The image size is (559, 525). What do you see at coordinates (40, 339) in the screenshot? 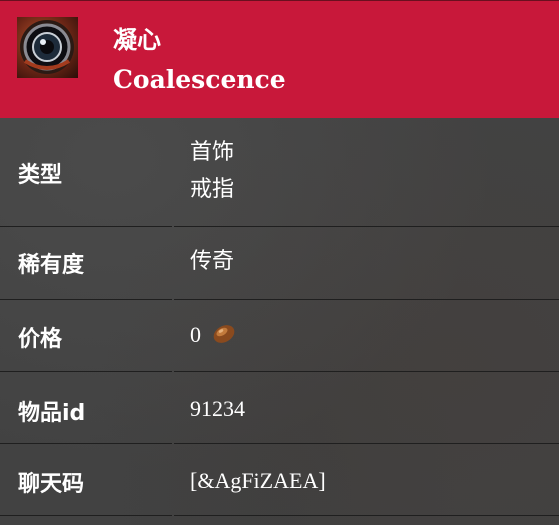
I see `price-label: 价格` at bounding box center [40, 339].